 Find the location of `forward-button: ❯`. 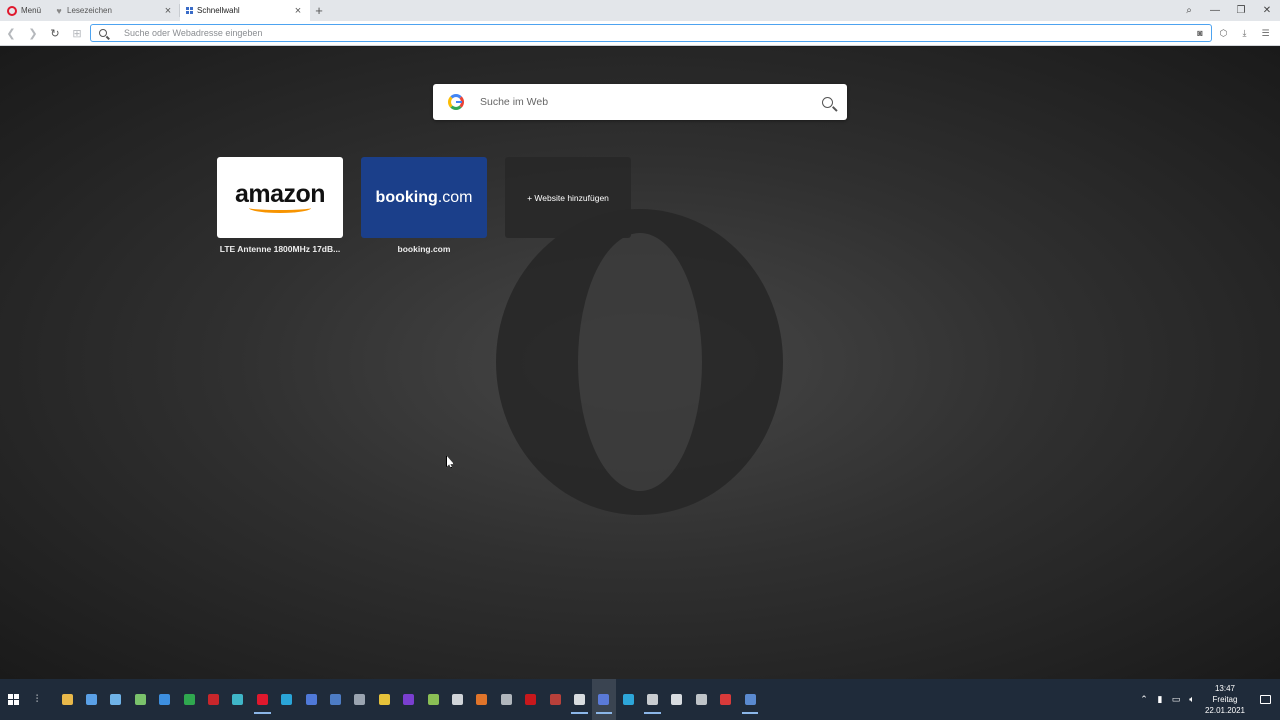

forward-button: ❯ is located at coordinates (33, 33).